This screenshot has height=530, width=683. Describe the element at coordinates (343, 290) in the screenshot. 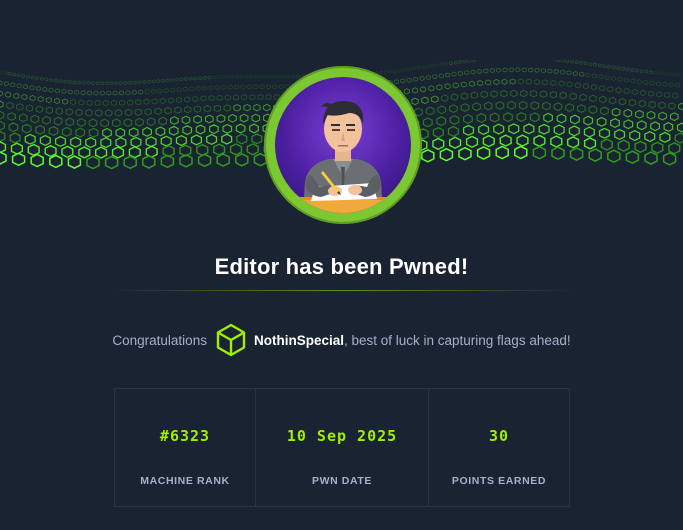

I see `title-divider` at that location.